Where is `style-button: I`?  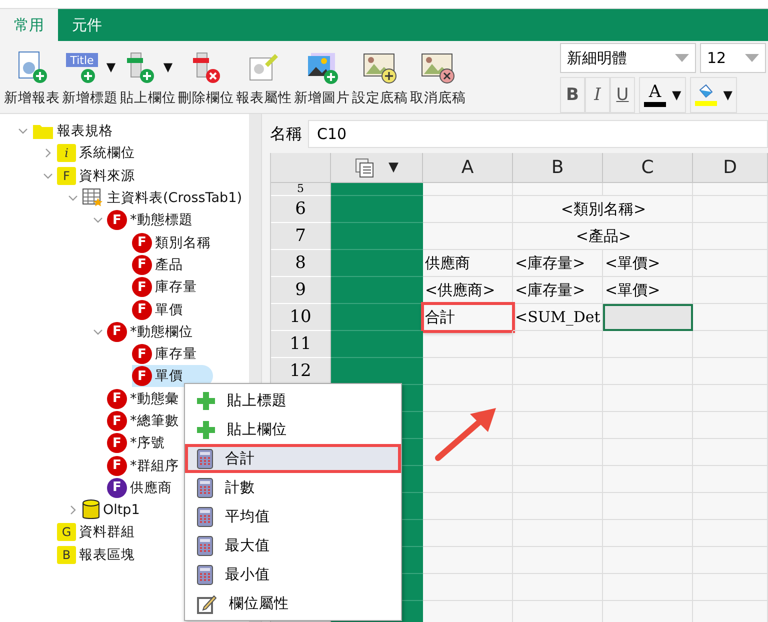 style-button: I is located at coordinates (597, 95).